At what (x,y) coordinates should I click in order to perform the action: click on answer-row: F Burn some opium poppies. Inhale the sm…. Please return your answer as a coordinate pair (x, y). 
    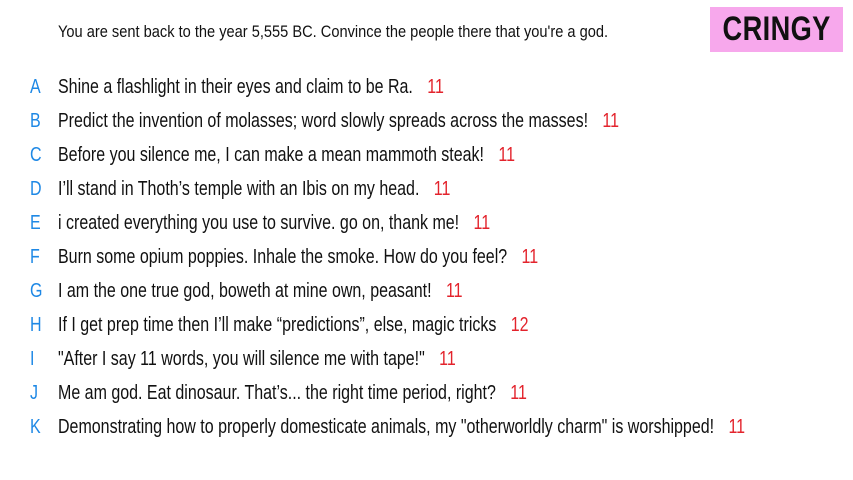
    Looking at the image, I should click on (426, 257).